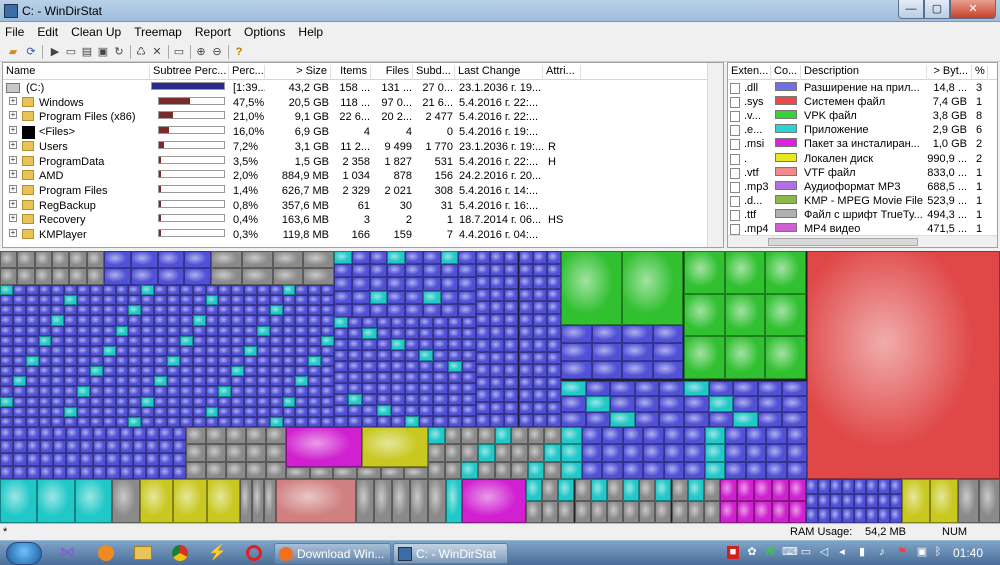 The height and width of the screenshot is (565, 1000). I want to click on expand-icon: +, so click(13, 100).